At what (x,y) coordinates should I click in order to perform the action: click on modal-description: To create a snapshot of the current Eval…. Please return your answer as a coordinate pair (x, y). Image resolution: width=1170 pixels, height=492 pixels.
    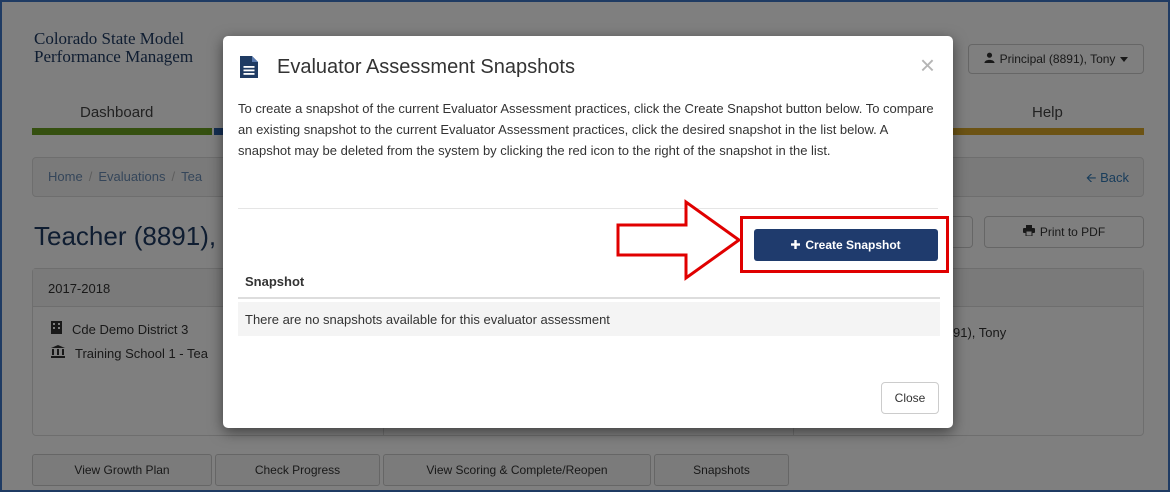
    Looking at the image, I should click on (586, 129).